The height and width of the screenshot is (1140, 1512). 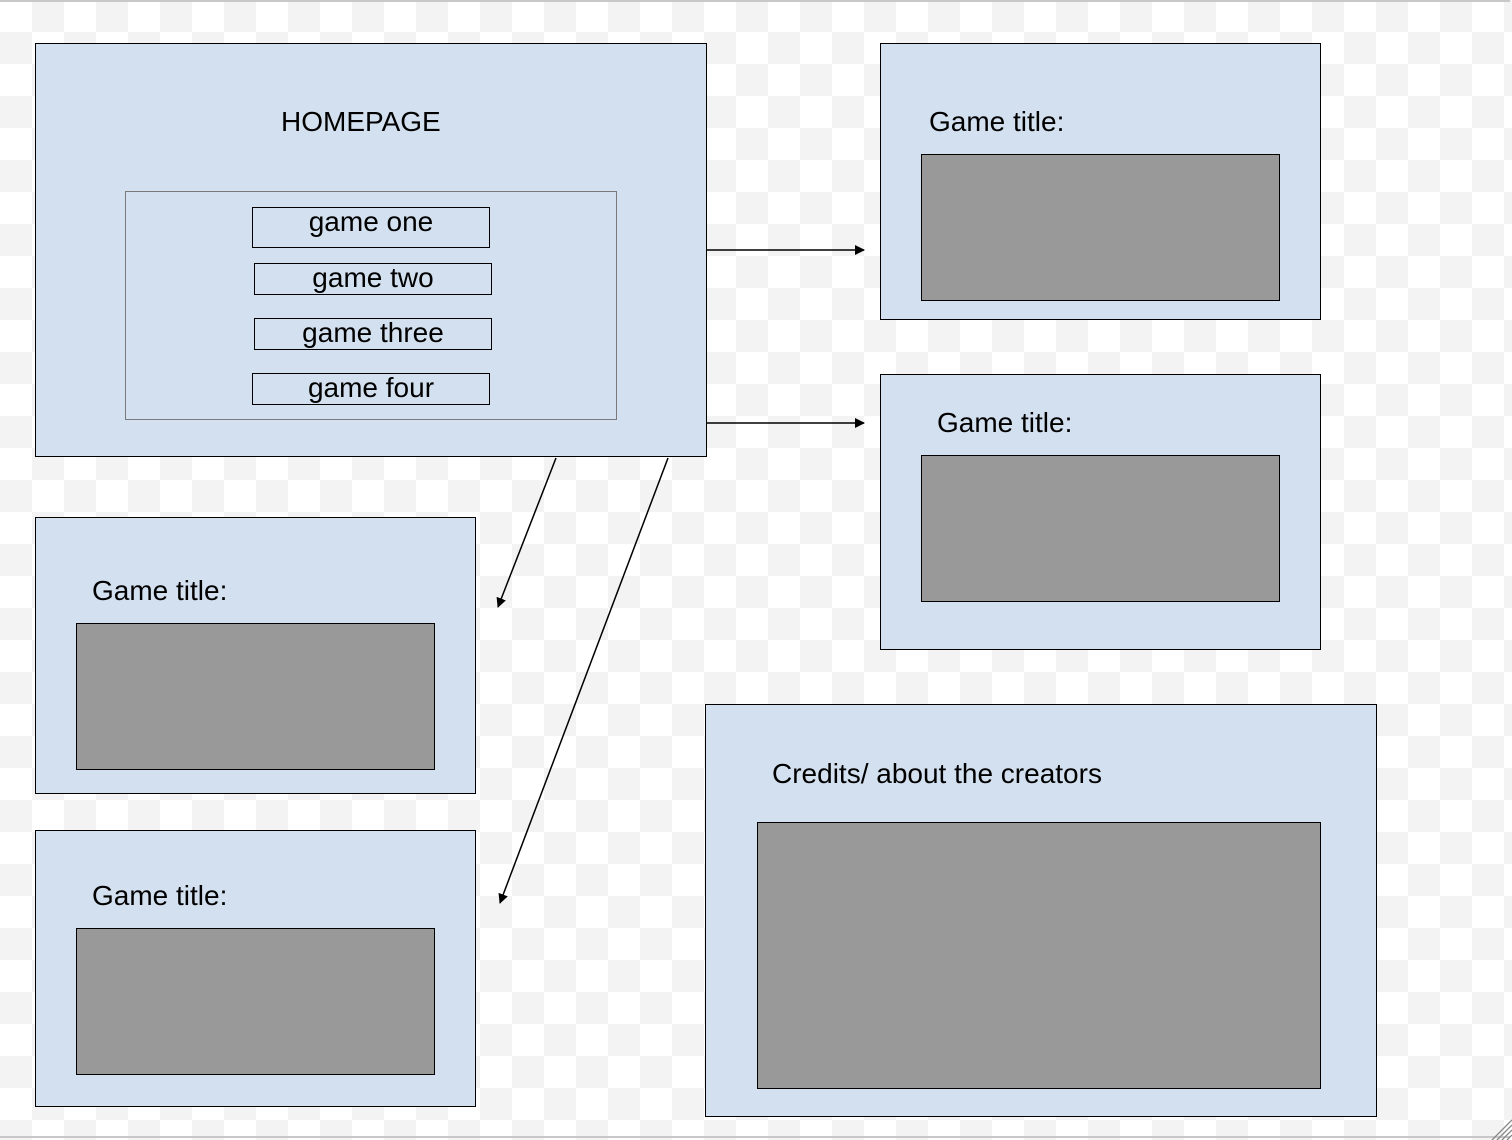 I want to click on game-four-button: game four, so click(x=371, y=389).